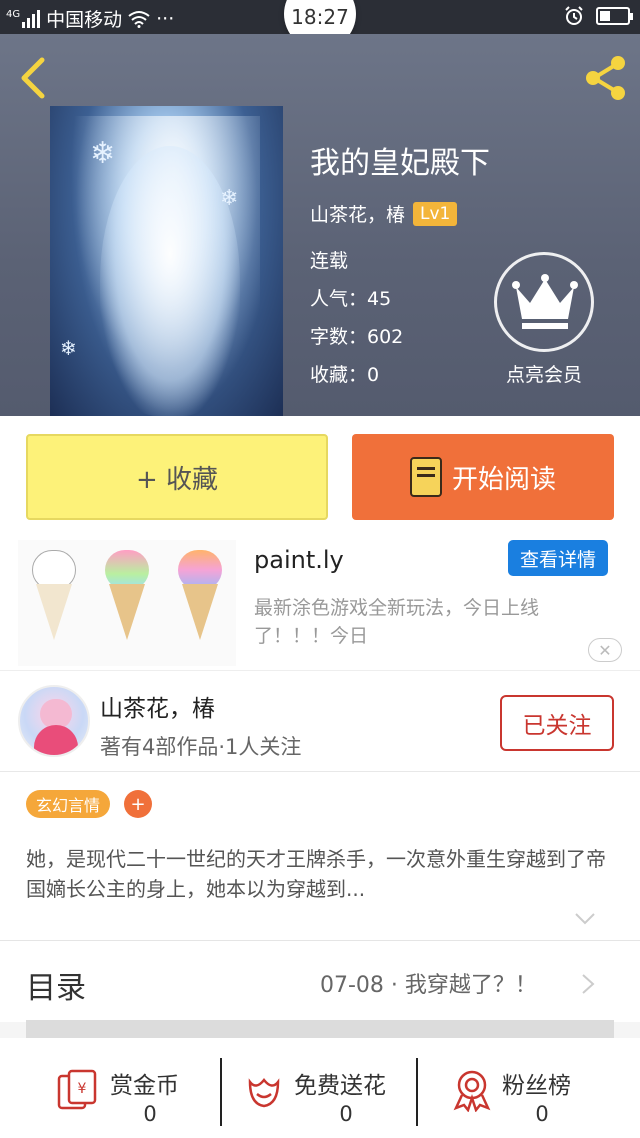 The image size is (640, 1138). I want to click on ad-description: 最新涂色游戏全新玩法，今日上线了！！！今日, so click(434, 622).